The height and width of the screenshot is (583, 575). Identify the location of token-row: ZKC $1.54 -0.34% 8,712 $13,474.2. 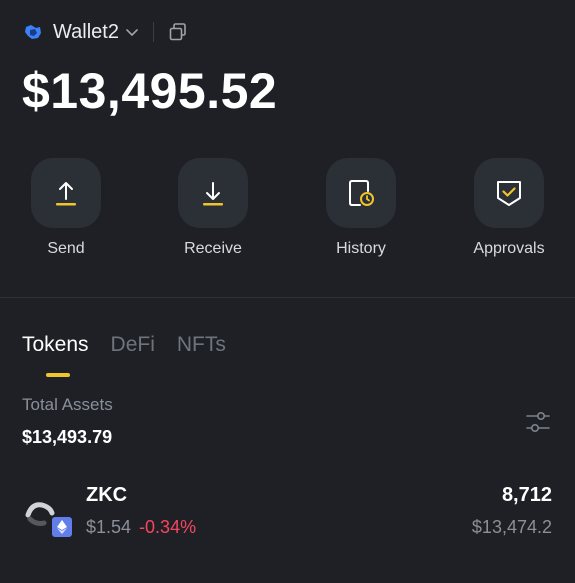
(287, 513).